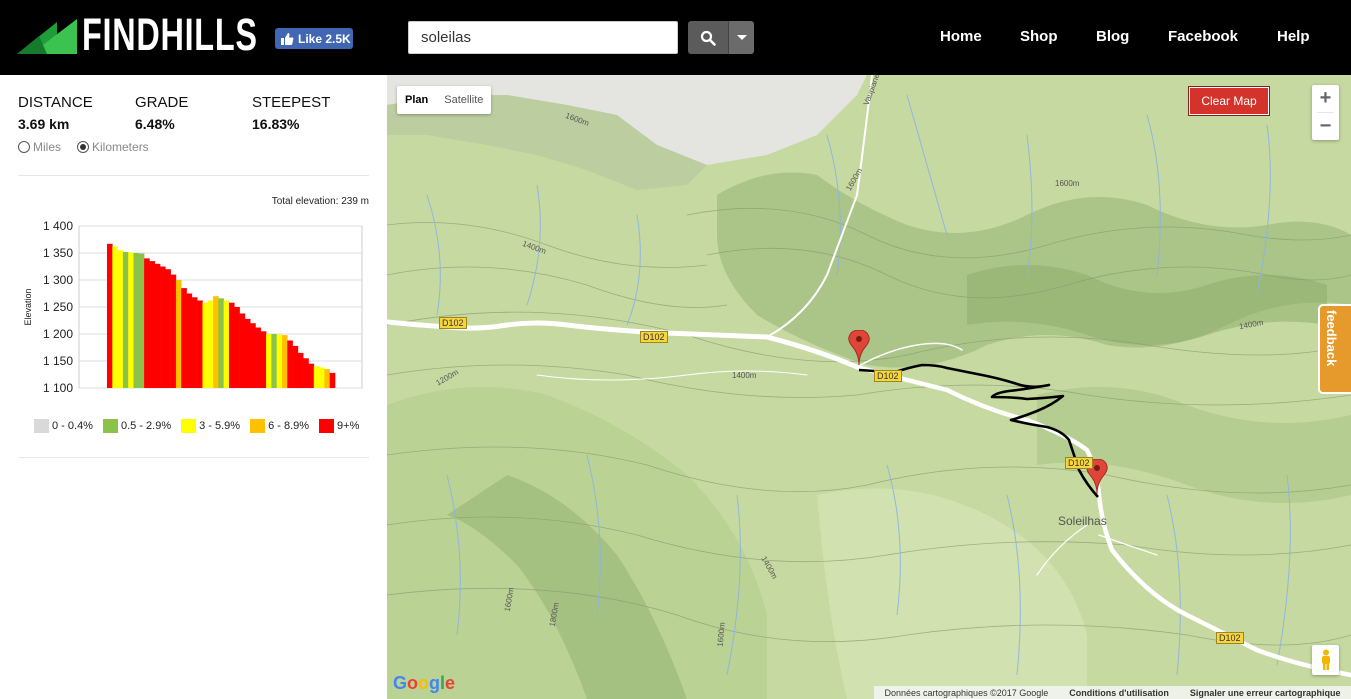 Image resolution: width=1351 pixels, height=699 pixels. I want to click on feedback-label: feedback, so click(1331, 338).